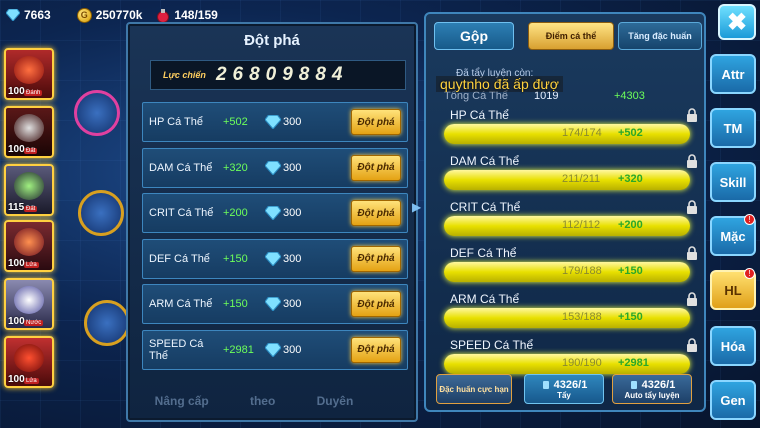 The height and width of the screenshot is (428, 760). I want to click on tab-special-training: Tăng đặc huấn, so click(660, 36).